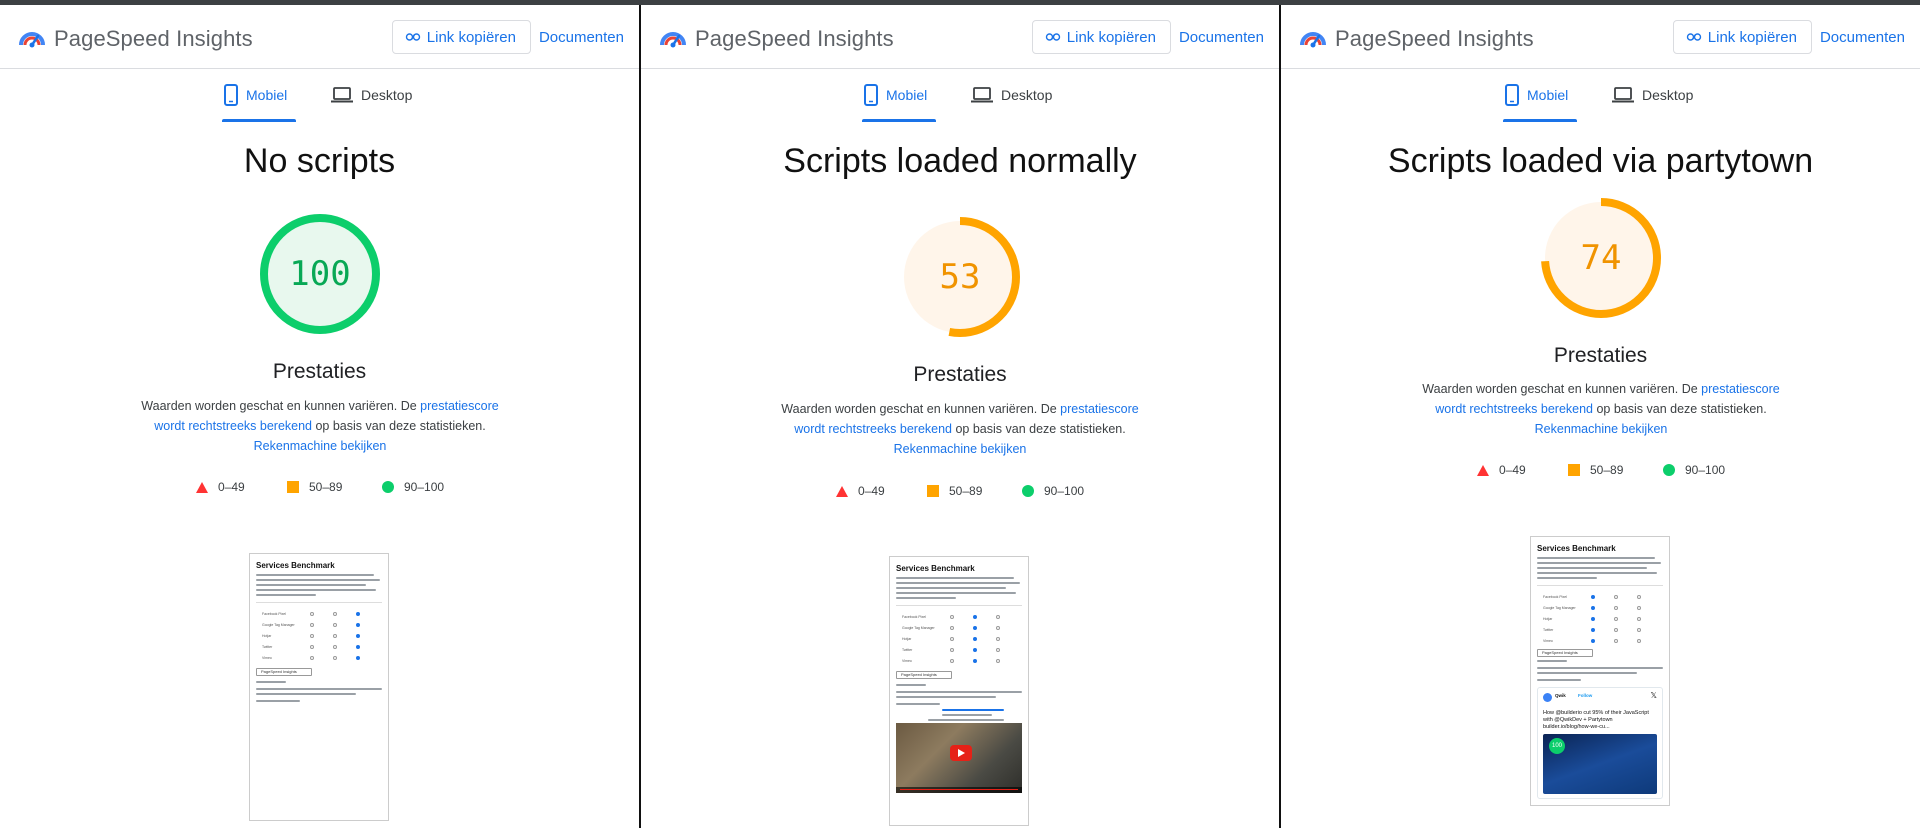  What do you see at coordinates (1557, 746) in the screenshot?
I see `score-100-badge-icon: 100` at bounding box center [1557, 746].